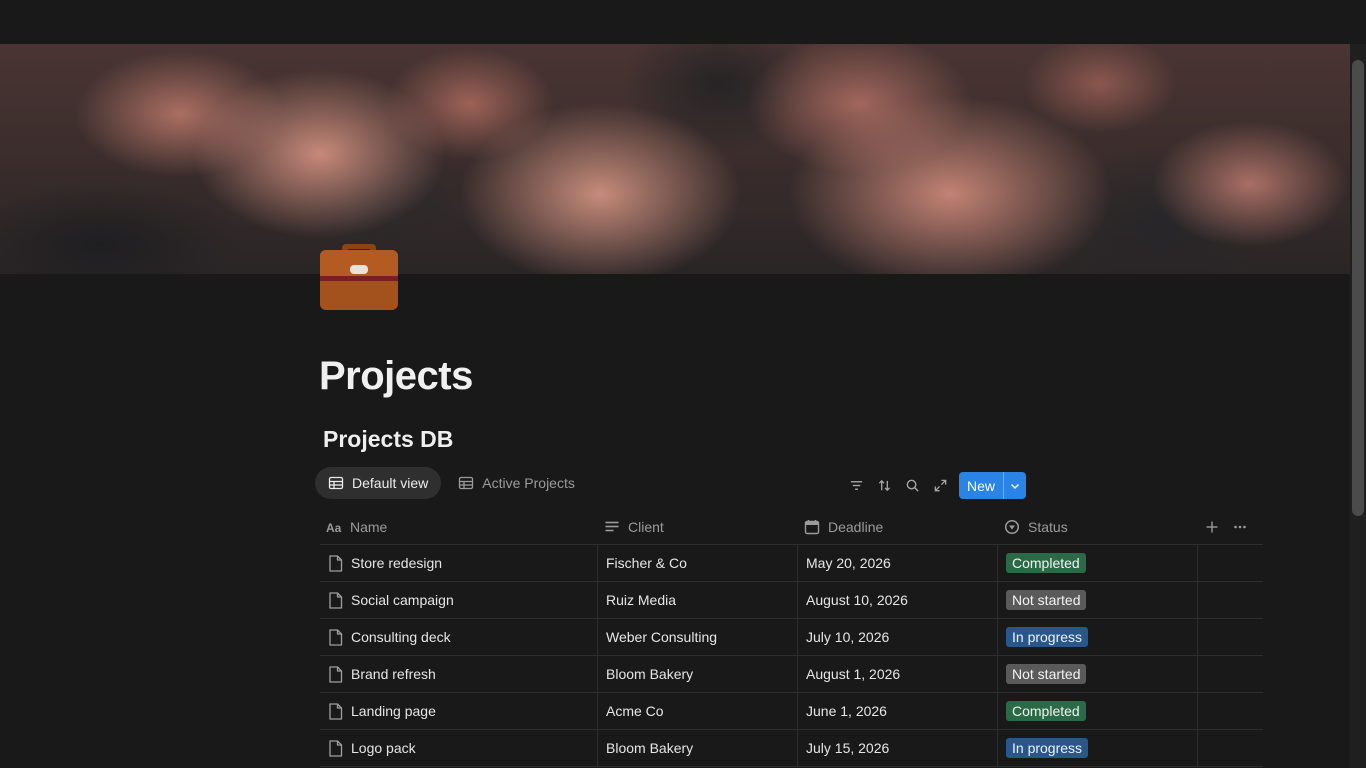 This screenshot has height=768, width=1366. Describe the element at coordinates (646, 563) in the screenshot. I see `client-name: Fischer & Co` at that location.